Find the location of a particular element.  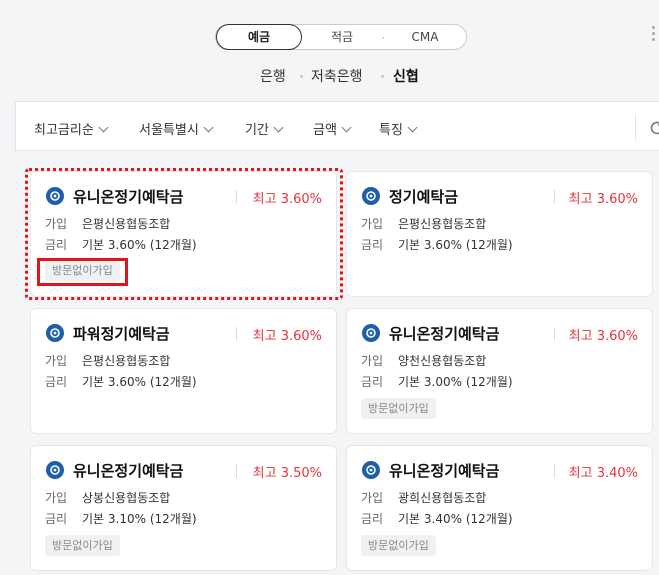

more-menu-icon is located at coordinates (653, 35).